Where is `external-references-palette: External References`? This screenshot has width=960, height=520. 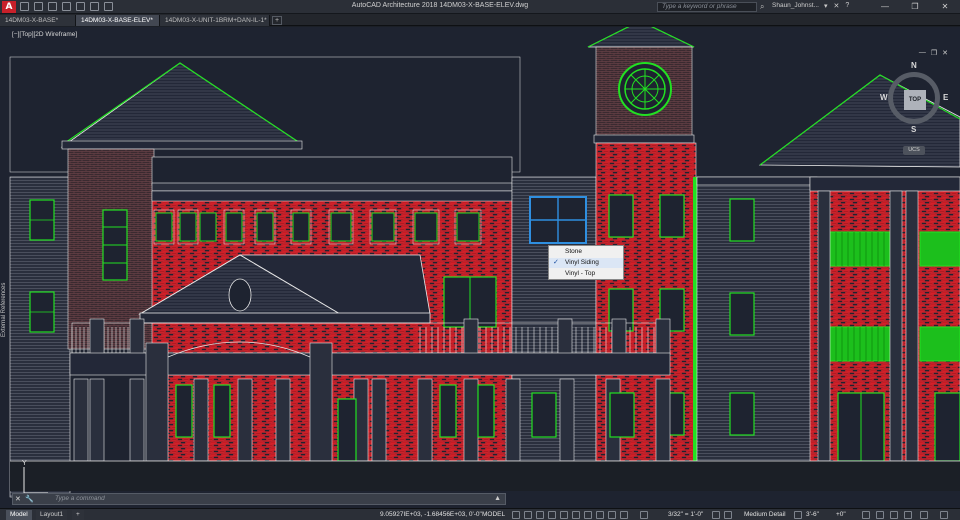
external-references-palette: External References is located at coordinates (4, 287).